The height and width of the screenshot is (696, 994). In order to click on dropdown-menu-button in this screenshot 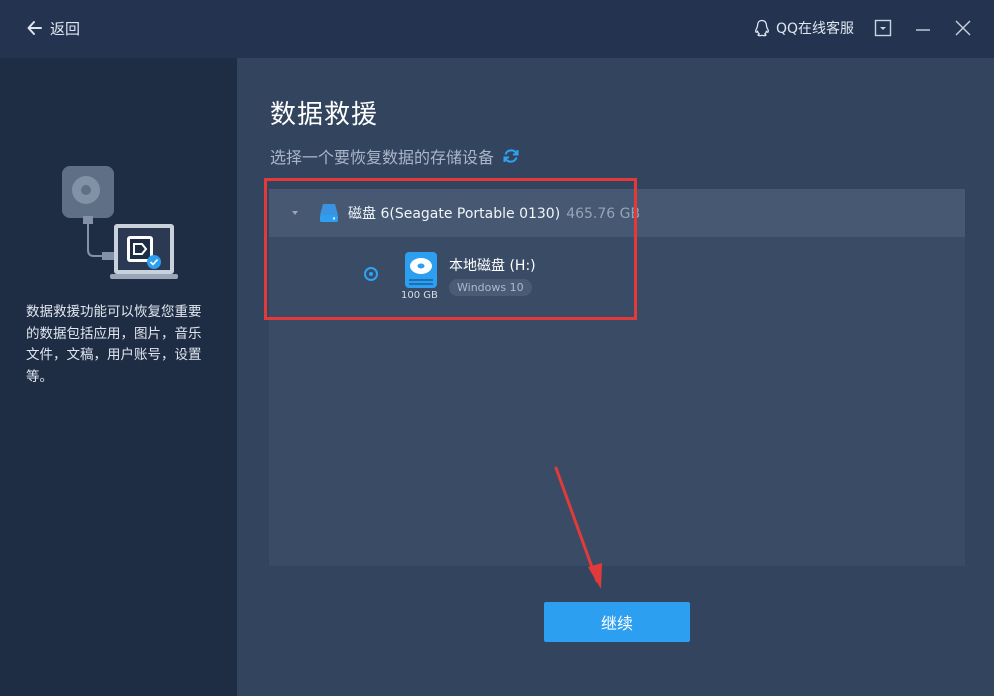, I will do `click(883, 28)`.